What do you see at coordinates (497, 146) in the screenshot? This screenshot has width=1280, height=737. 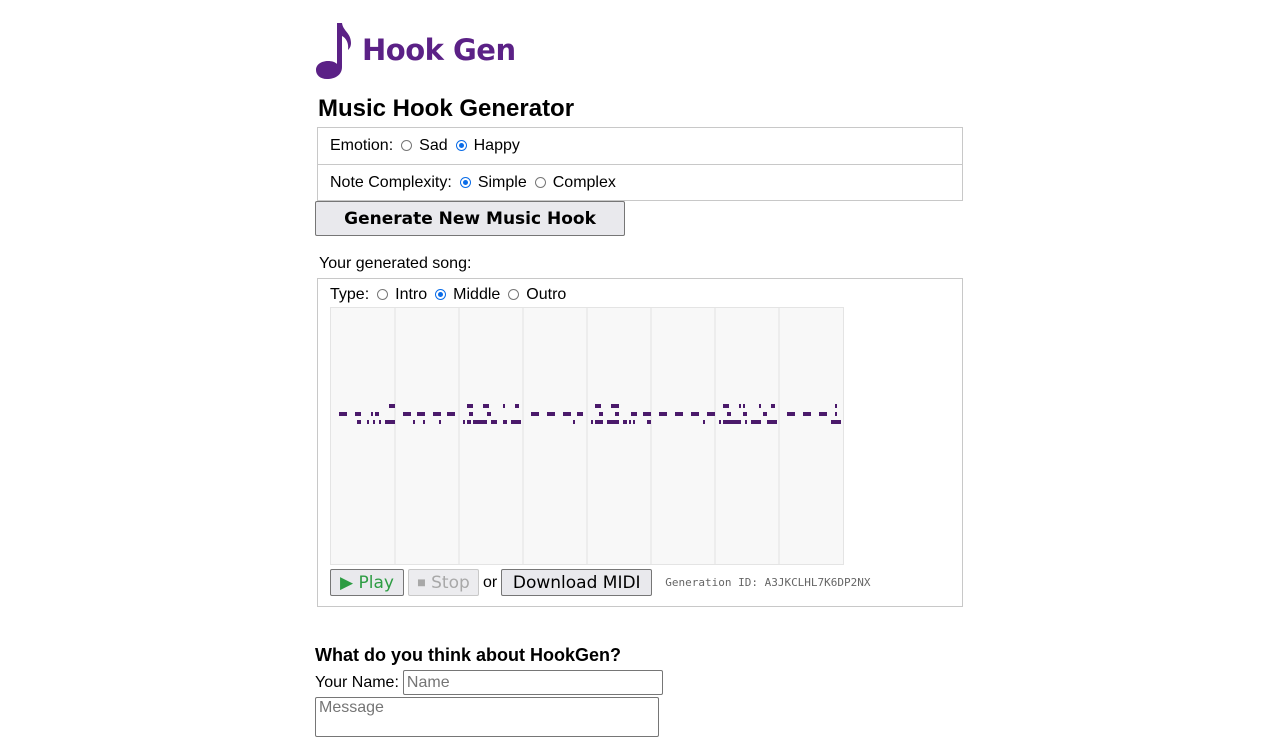 I see `emotion-happy-label: Happy` at bounding box center [497, 146].